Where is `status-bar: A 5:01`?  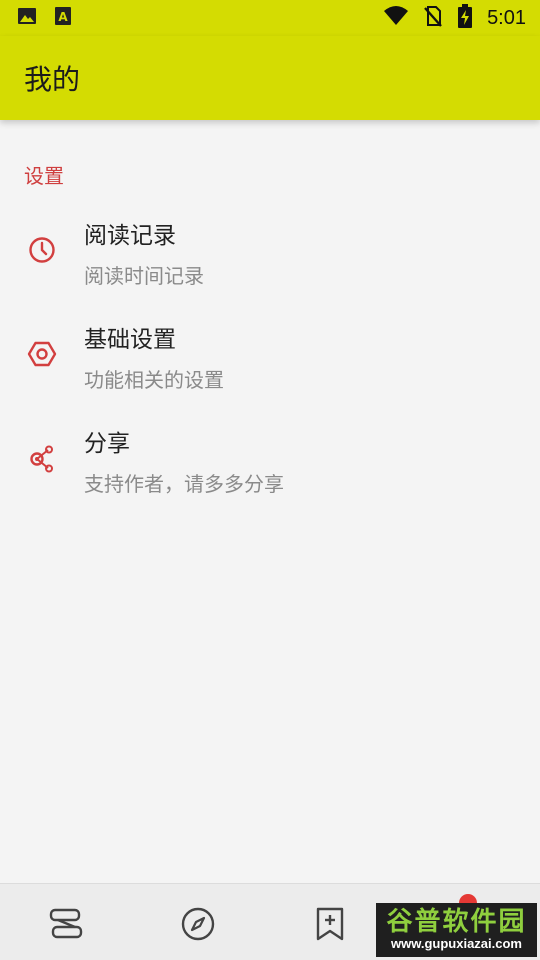
status-bar: A 5:01 is located at coordinates (270, 18).